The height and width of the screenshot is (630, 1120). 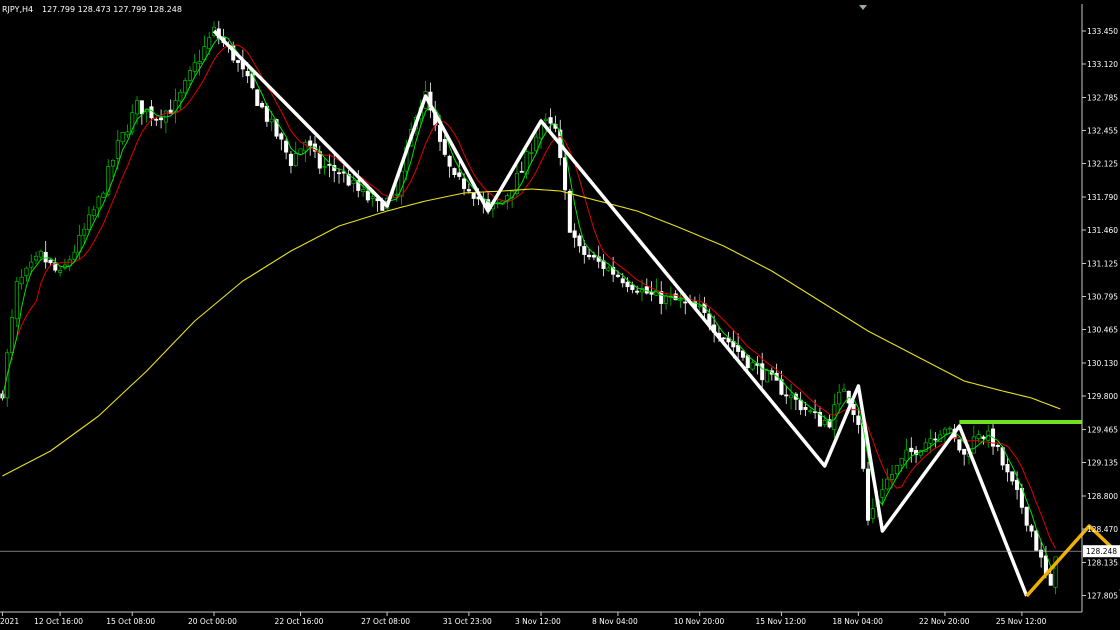 What do you see at coordinates (857, 621) in the screenshot?
I see `x-tick-label: 18 Nov 04:00` at bounding box center [857, 621].